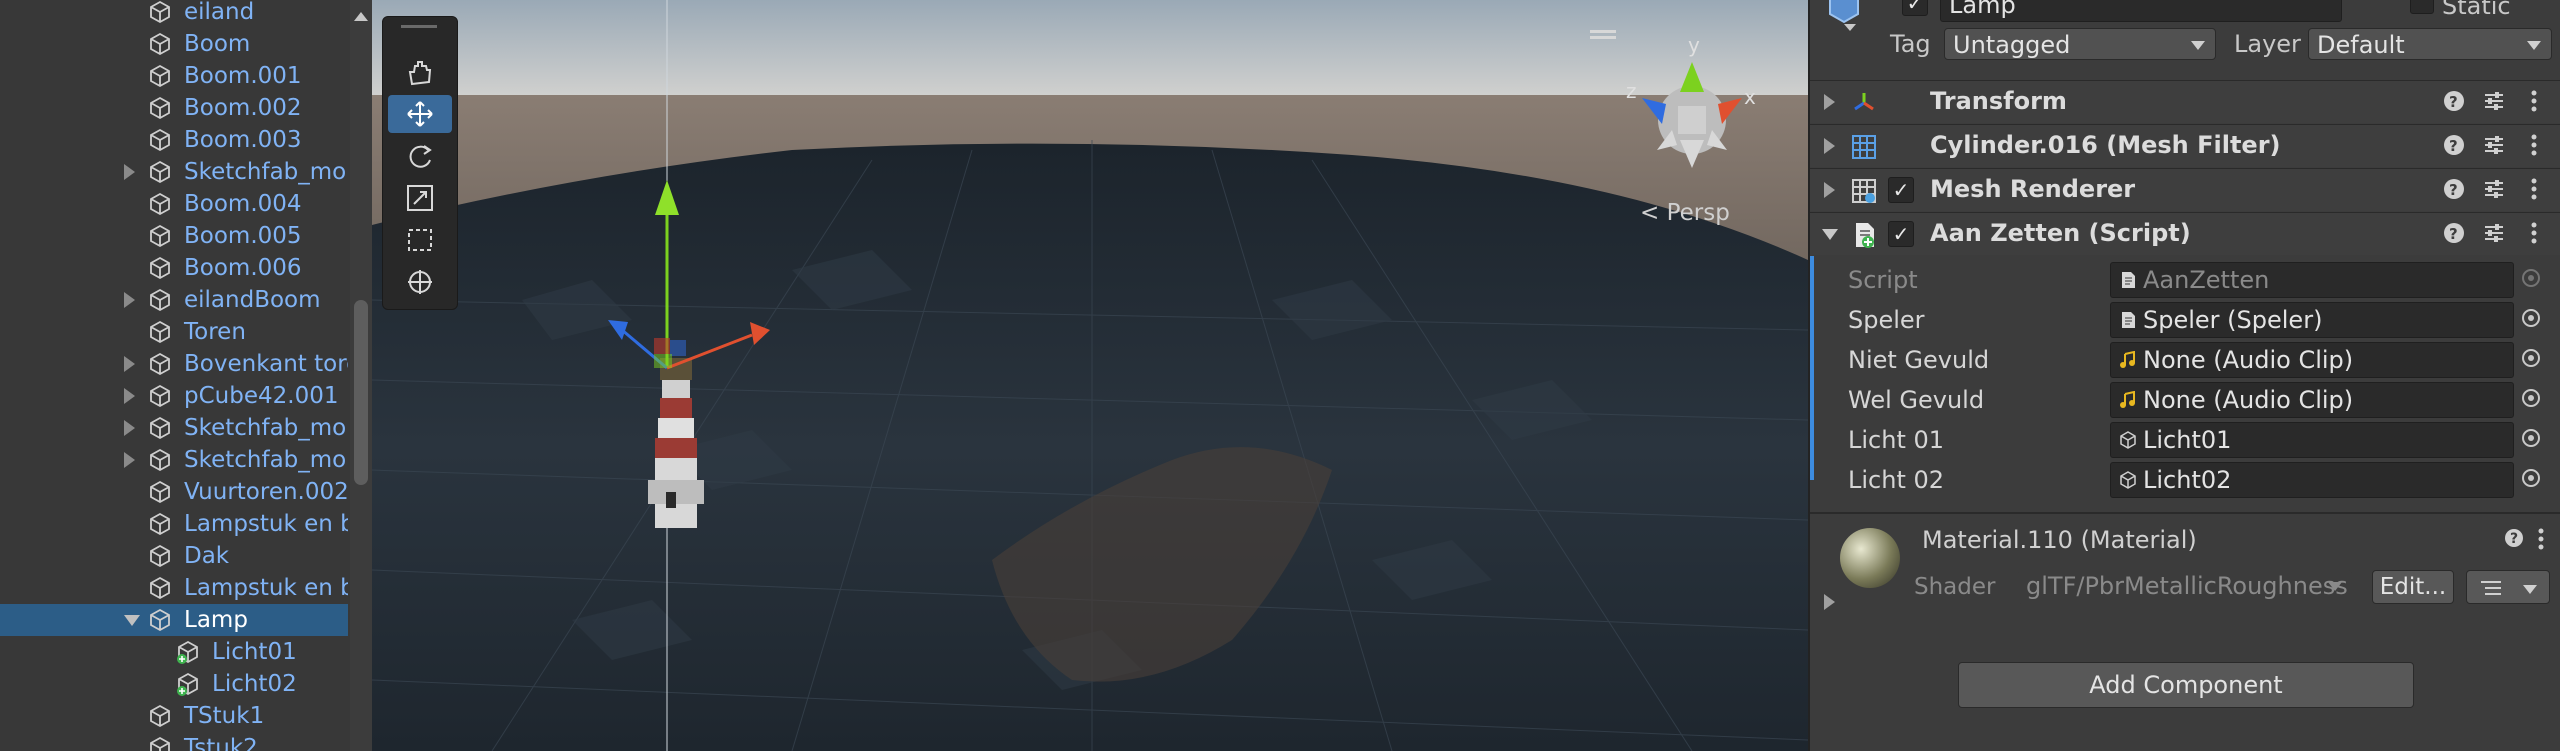 The height and width of the screenshot is (751, 2560). What do you see at coordinates (174, 140) in the screenshot?
I see `hierarchy-item: Boom.003` at bounding box center [174, 140].